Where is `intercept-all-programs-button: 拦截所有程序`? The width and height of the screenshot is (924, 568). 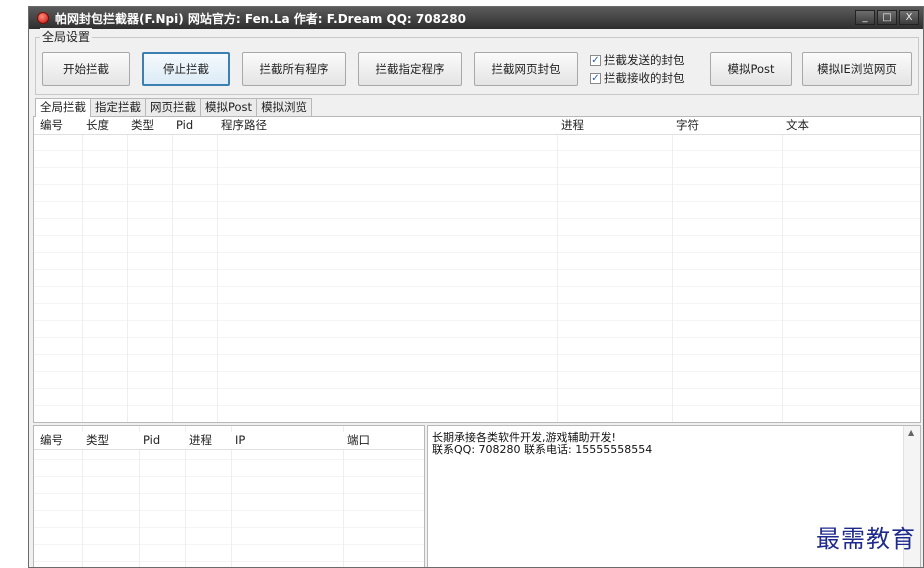 intercept-all-programs-button: 拦截所有程序 is located at coordinates (294, 69).